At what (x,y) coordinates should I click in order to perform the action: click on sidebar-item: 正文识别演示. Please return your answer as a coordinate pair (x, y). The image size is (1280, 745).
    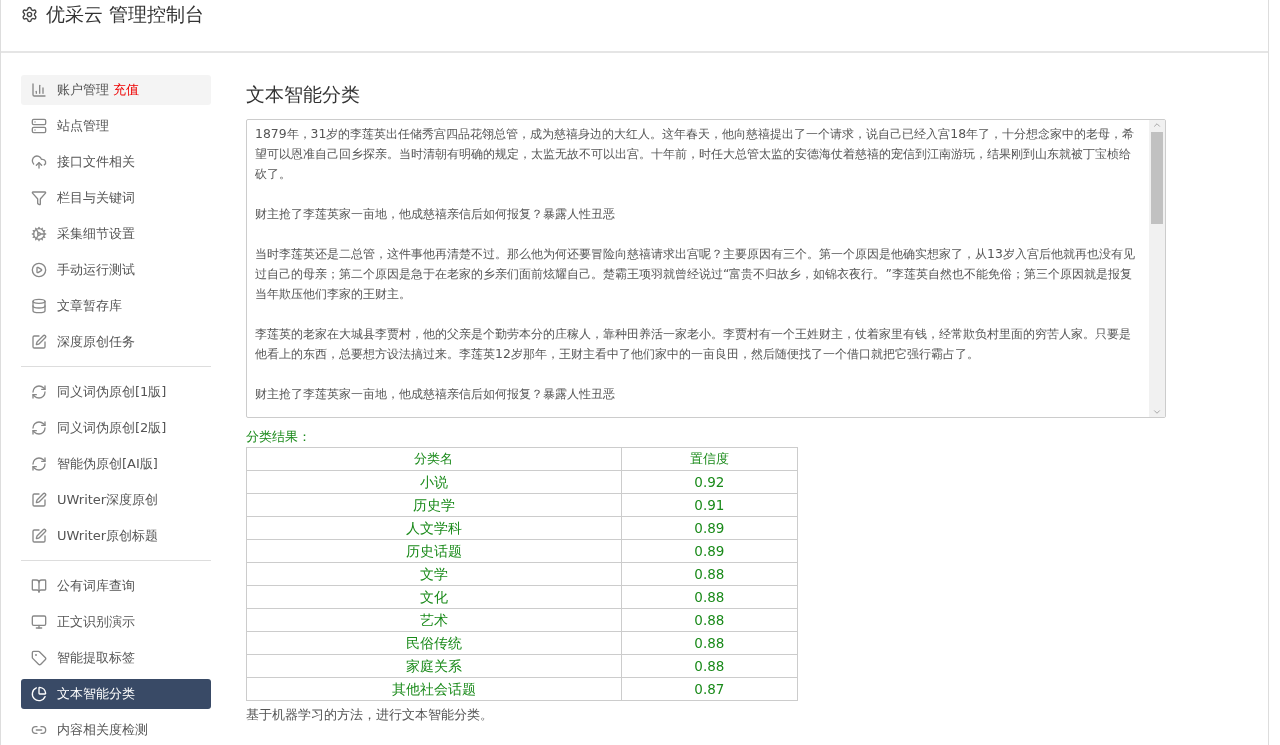
    Looking at the image, I should click on (116, 622).